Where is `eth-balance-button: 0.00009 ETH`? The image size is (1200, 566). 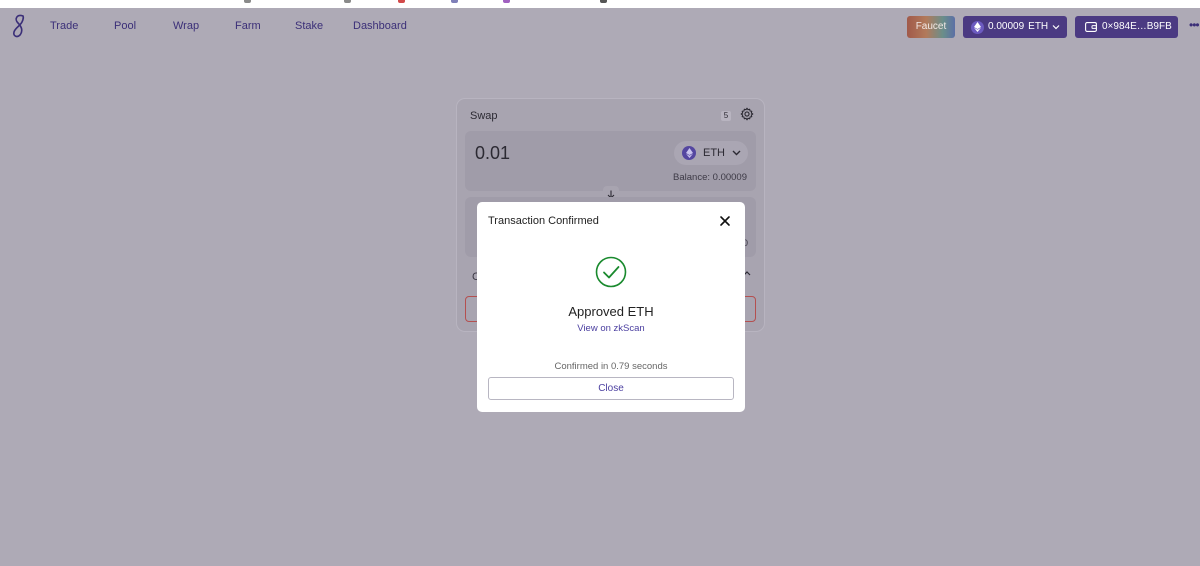
eth-balance-button: 0.00009 ETH is located at coordinates (1015, 27).